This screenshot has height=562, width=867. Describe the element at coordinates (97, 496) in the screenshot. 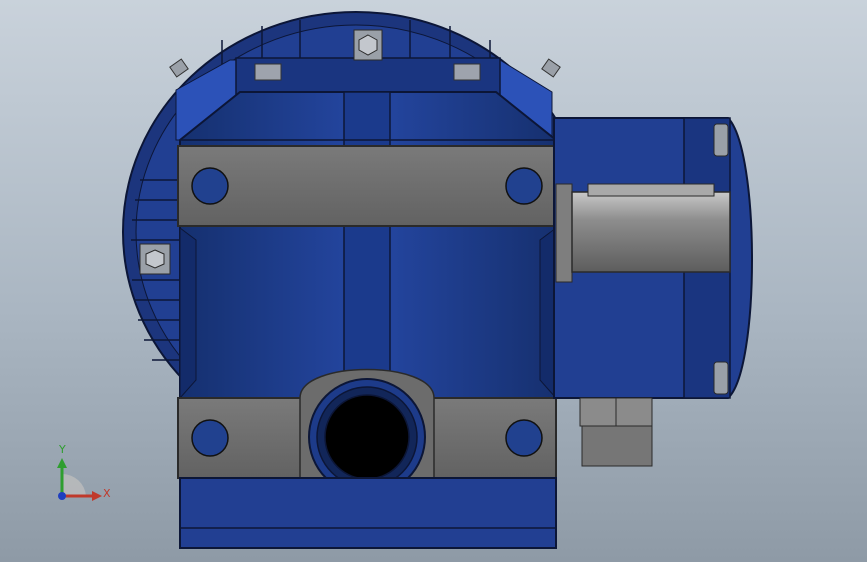

I see `x-axis-arrowhead` at that location.